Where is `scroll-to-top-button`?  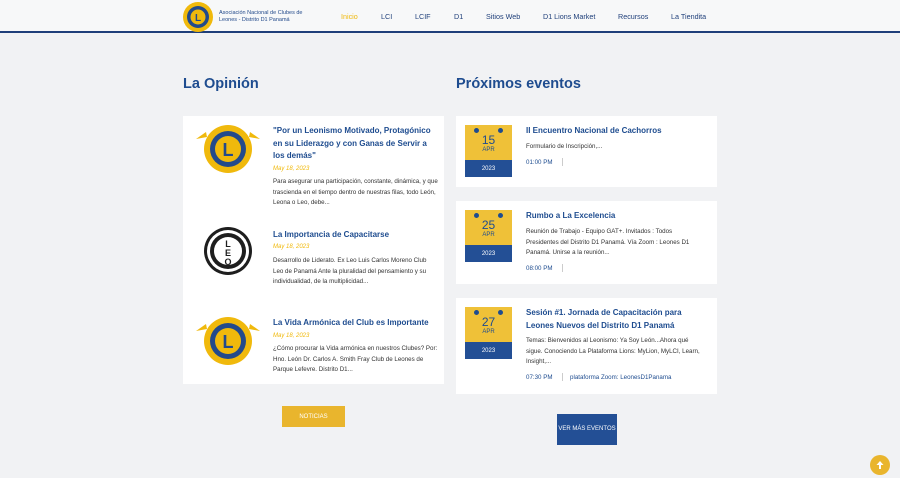 scroll-to-top-button is located at coordinates (880, 465).